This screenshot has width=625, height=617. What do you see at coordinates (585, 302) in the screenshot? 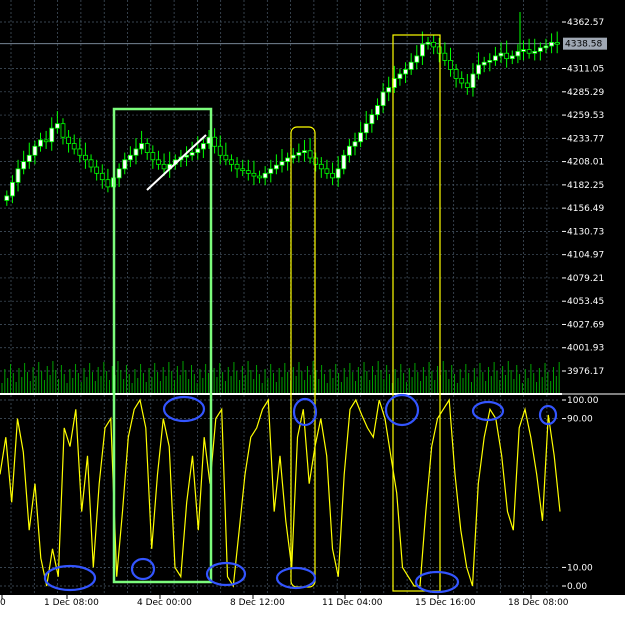
I see `price-tick-label: 4053.45` at bounding box center [585, 302].